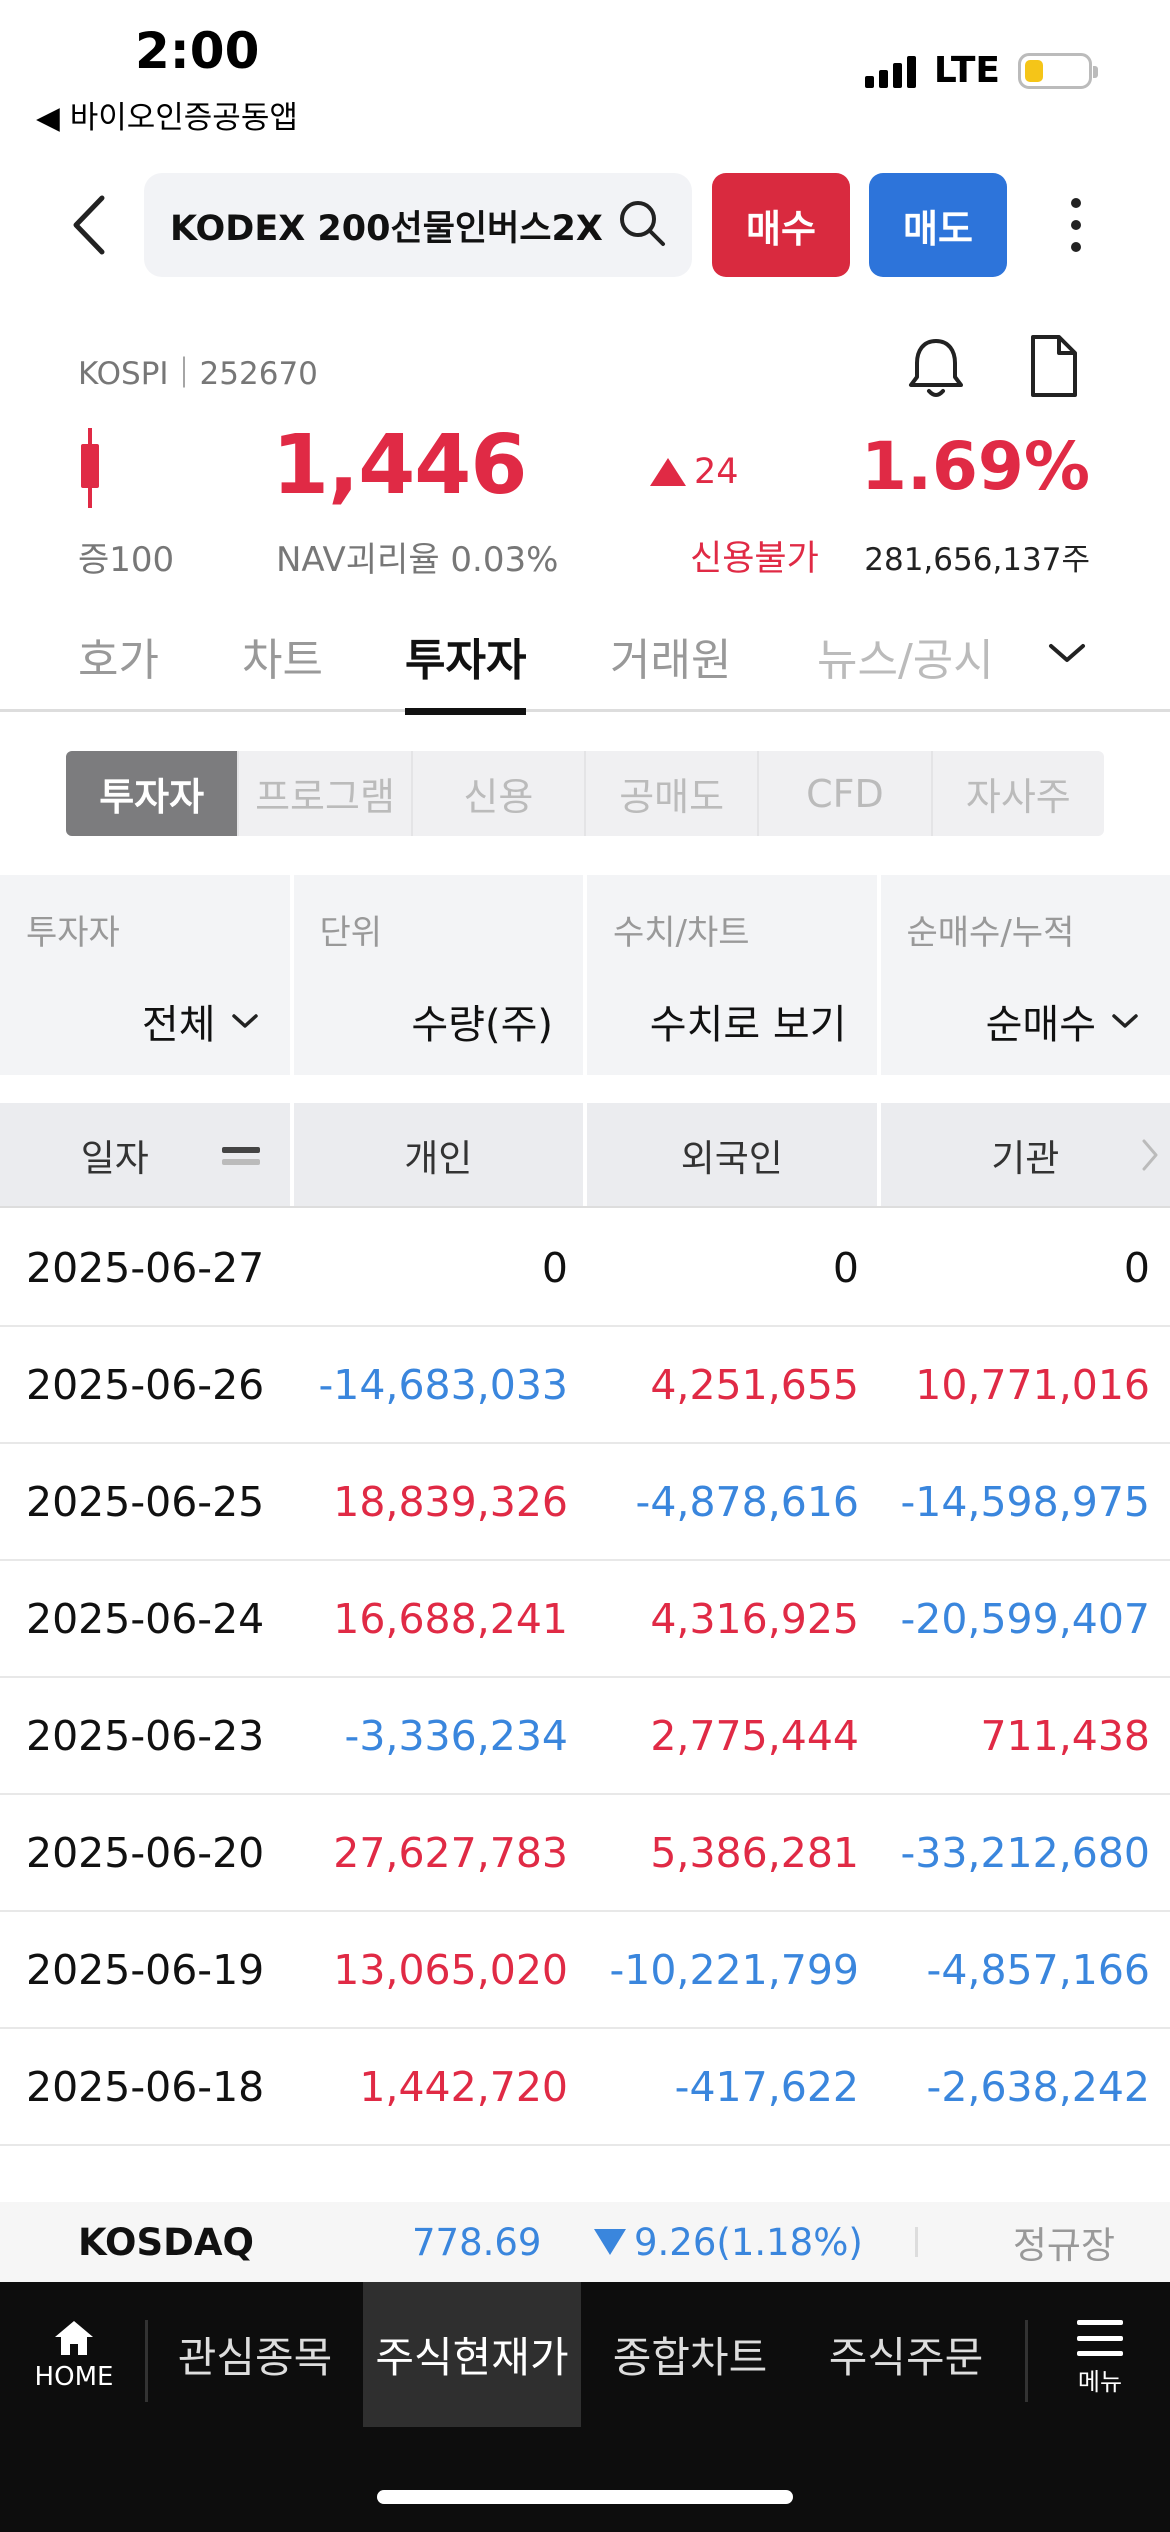  Describe the element at coordinates (92, 225) in the screenshot. I see `back-arrow-icon` at that location.